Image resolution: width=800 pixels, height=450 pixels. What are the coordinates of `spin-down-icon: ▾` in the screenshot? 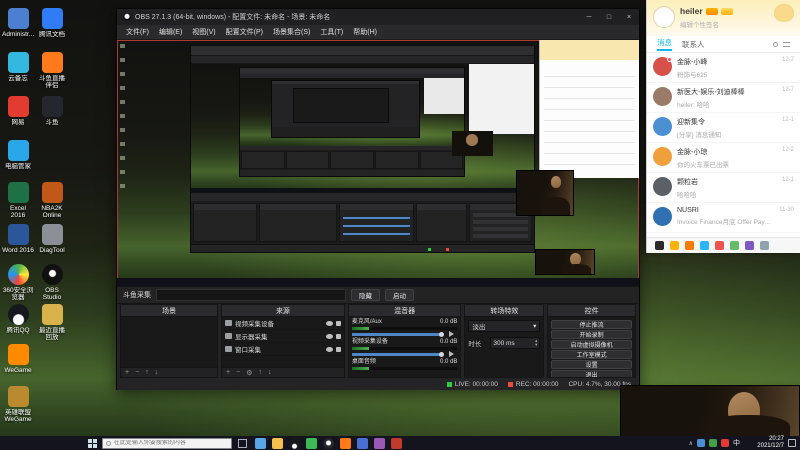 It's located at (536, 344).